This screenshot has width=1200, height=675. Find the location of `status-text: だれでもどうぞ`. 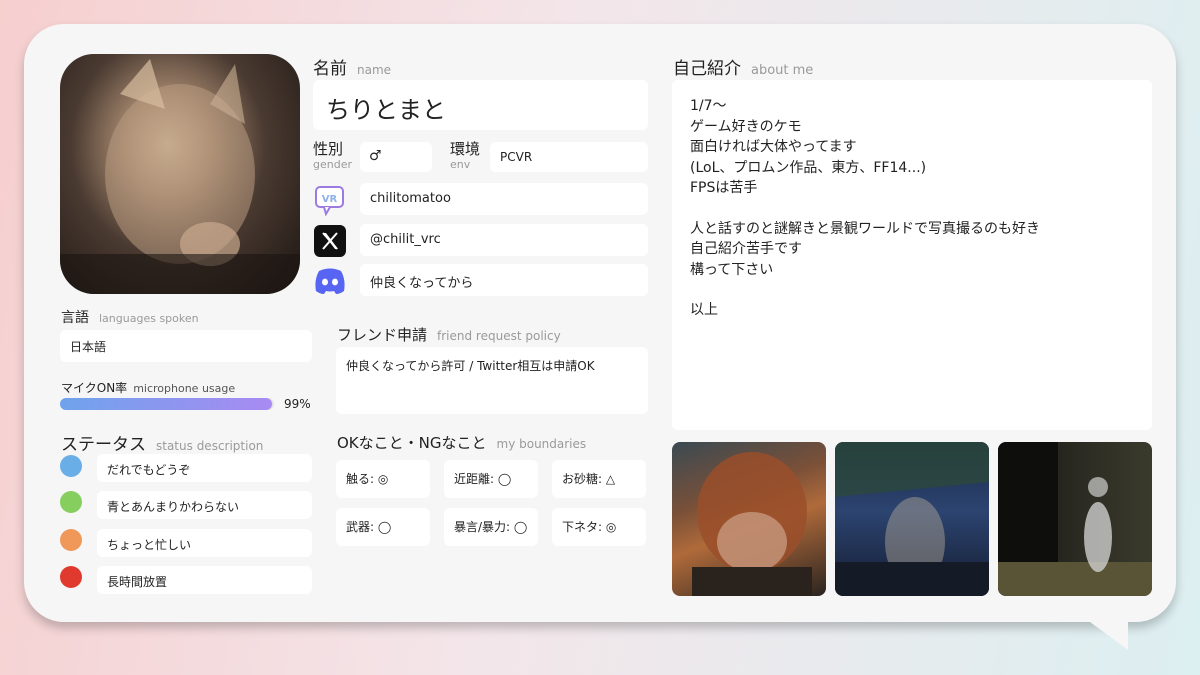

status-text: だれでもどうぞ is located at coordinates (149, 470).